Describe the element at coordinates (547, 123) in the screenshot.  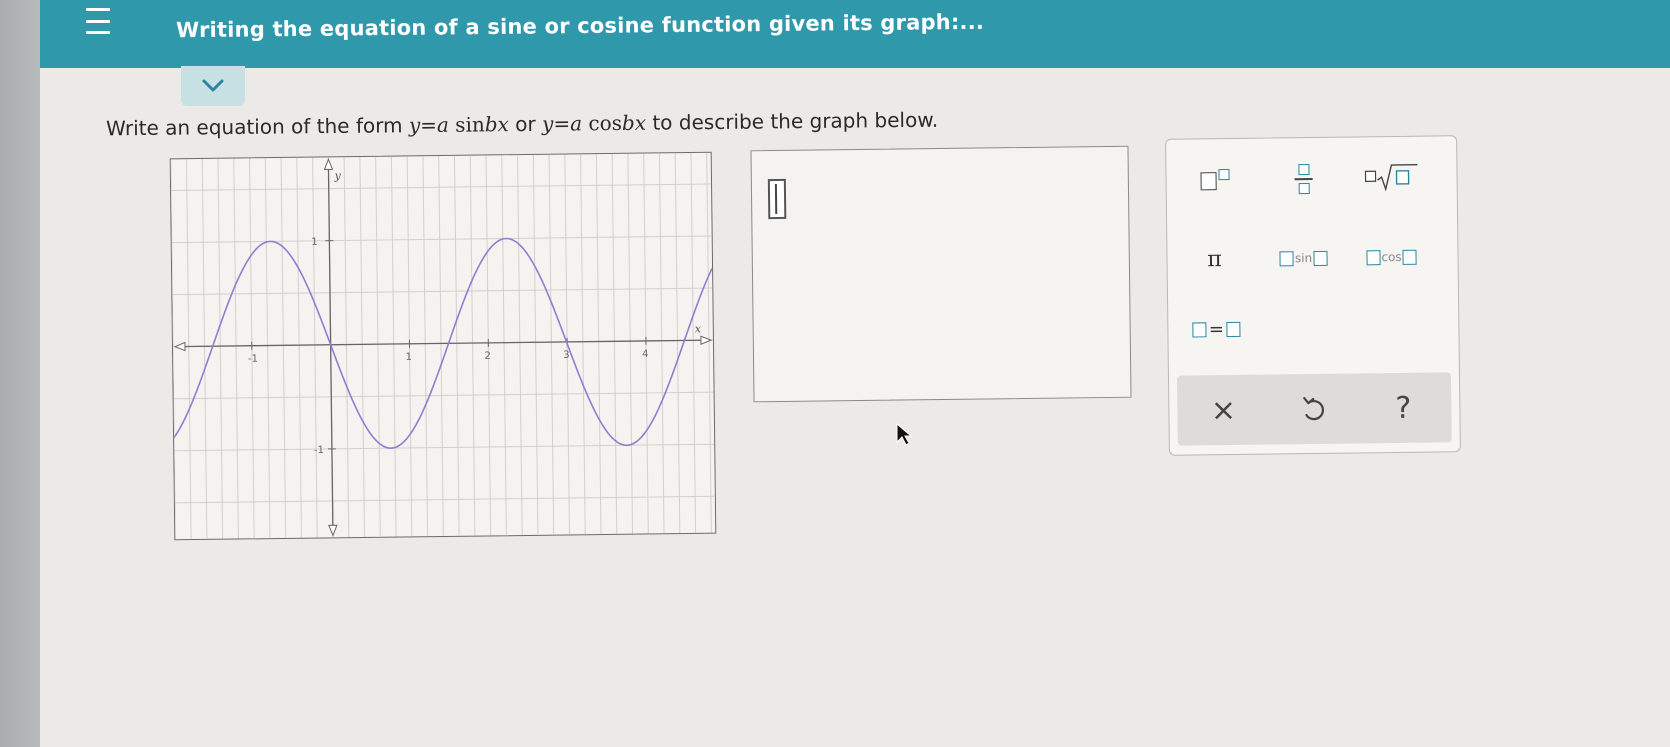
I see `form2-y: y` at that location.